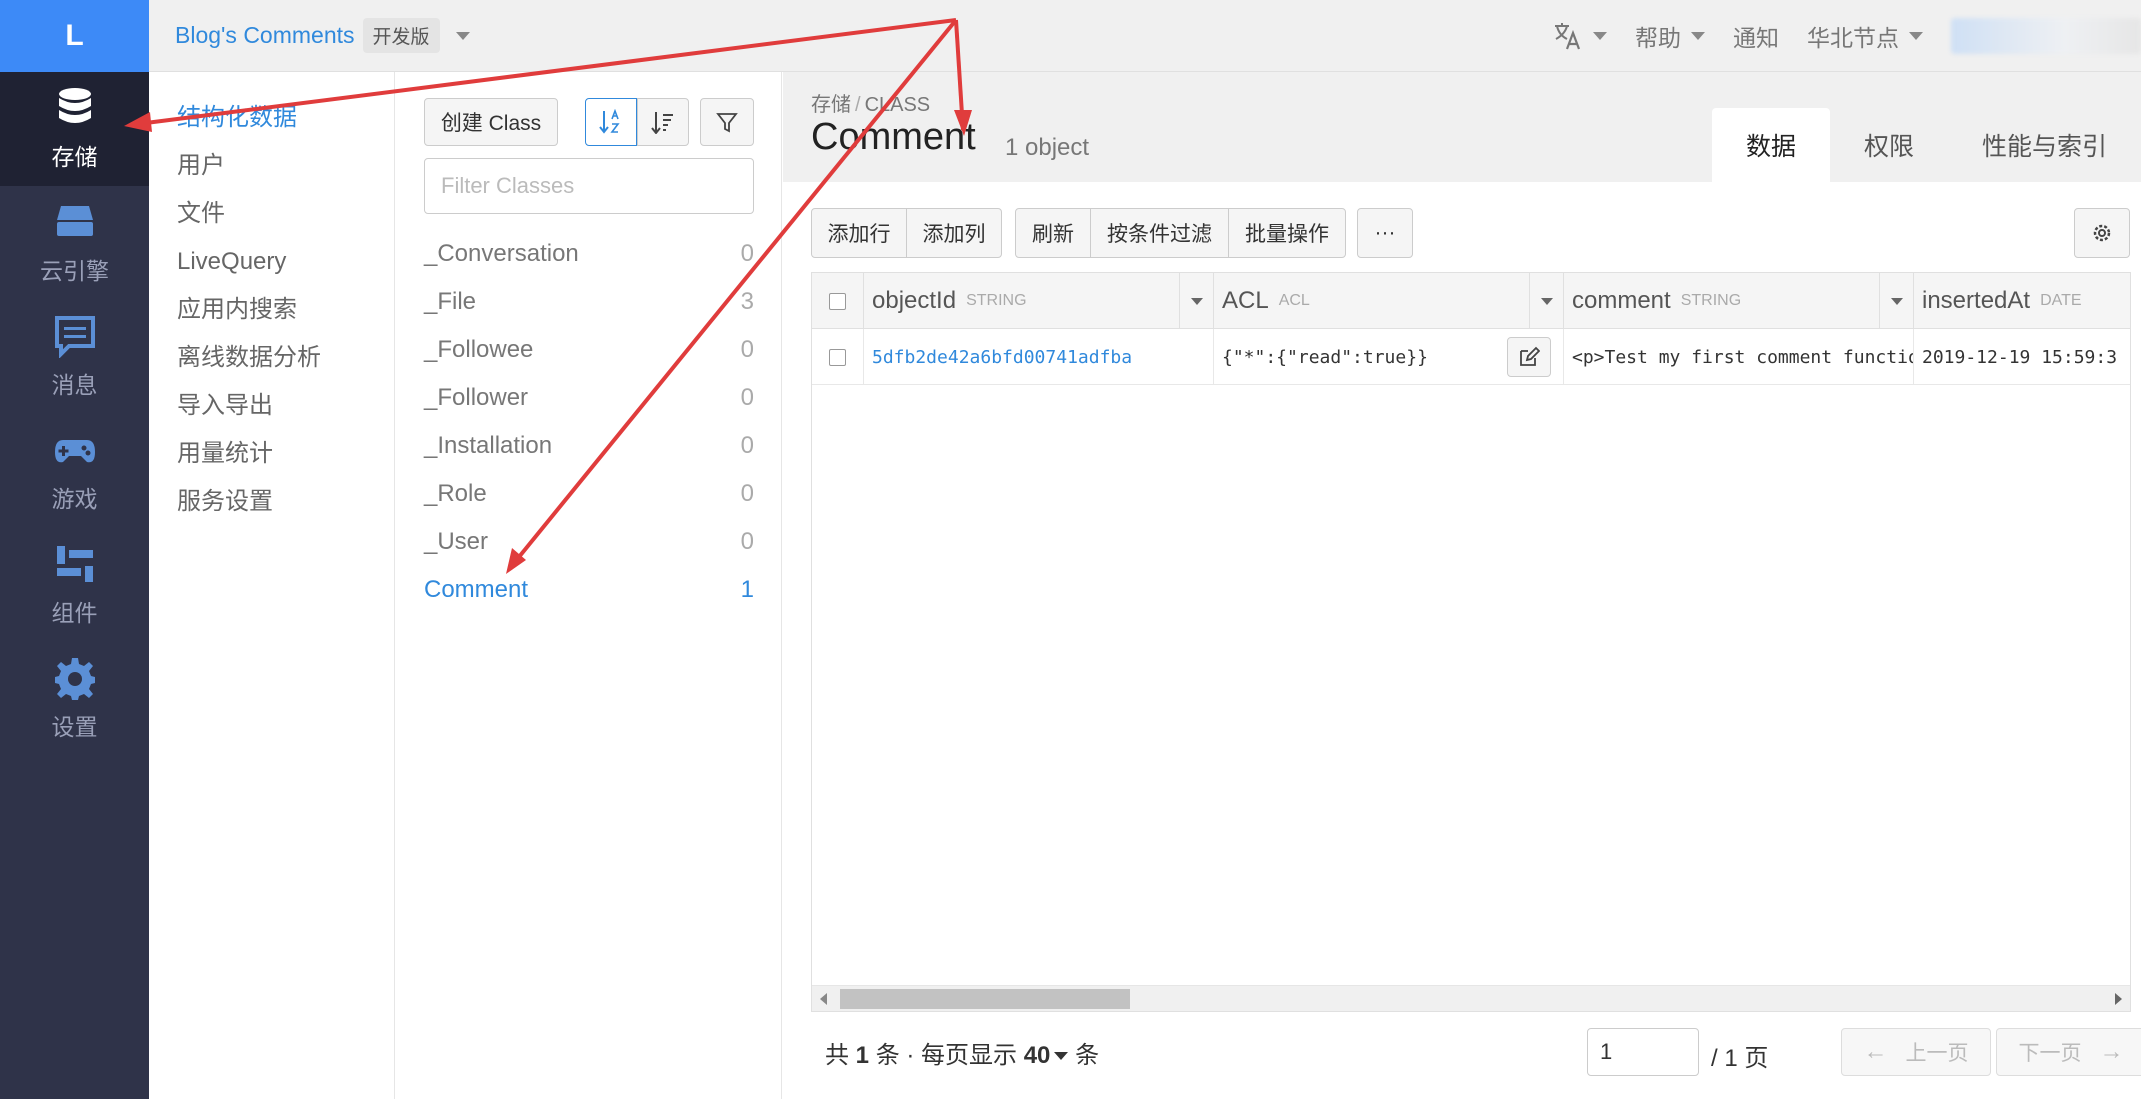 Image resolution: width=2141 pixels, height=1099 pixels. Describe the element at coordinates (589, 186) in the screenshot. I see `filter-classes-input` at that location.